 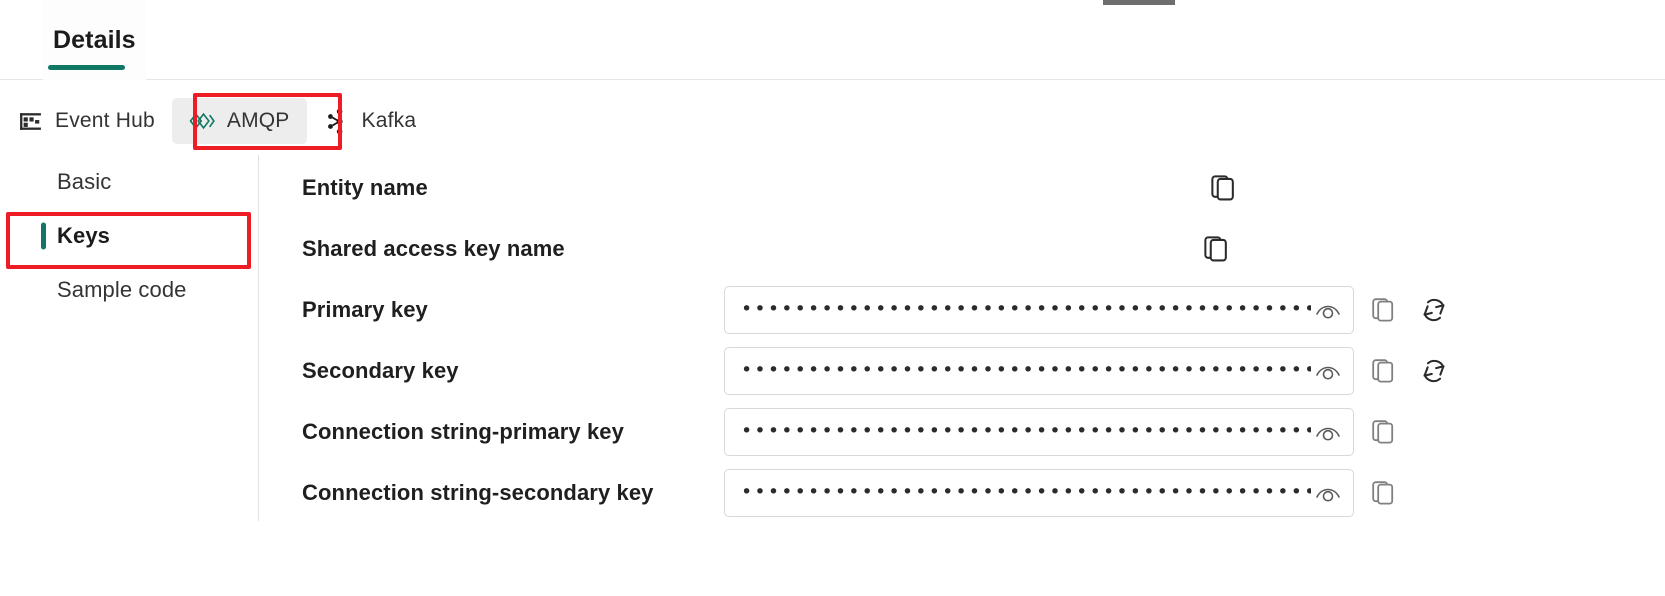 I want to click on primary-key-label: Primary key, so click(x=365, y=309).